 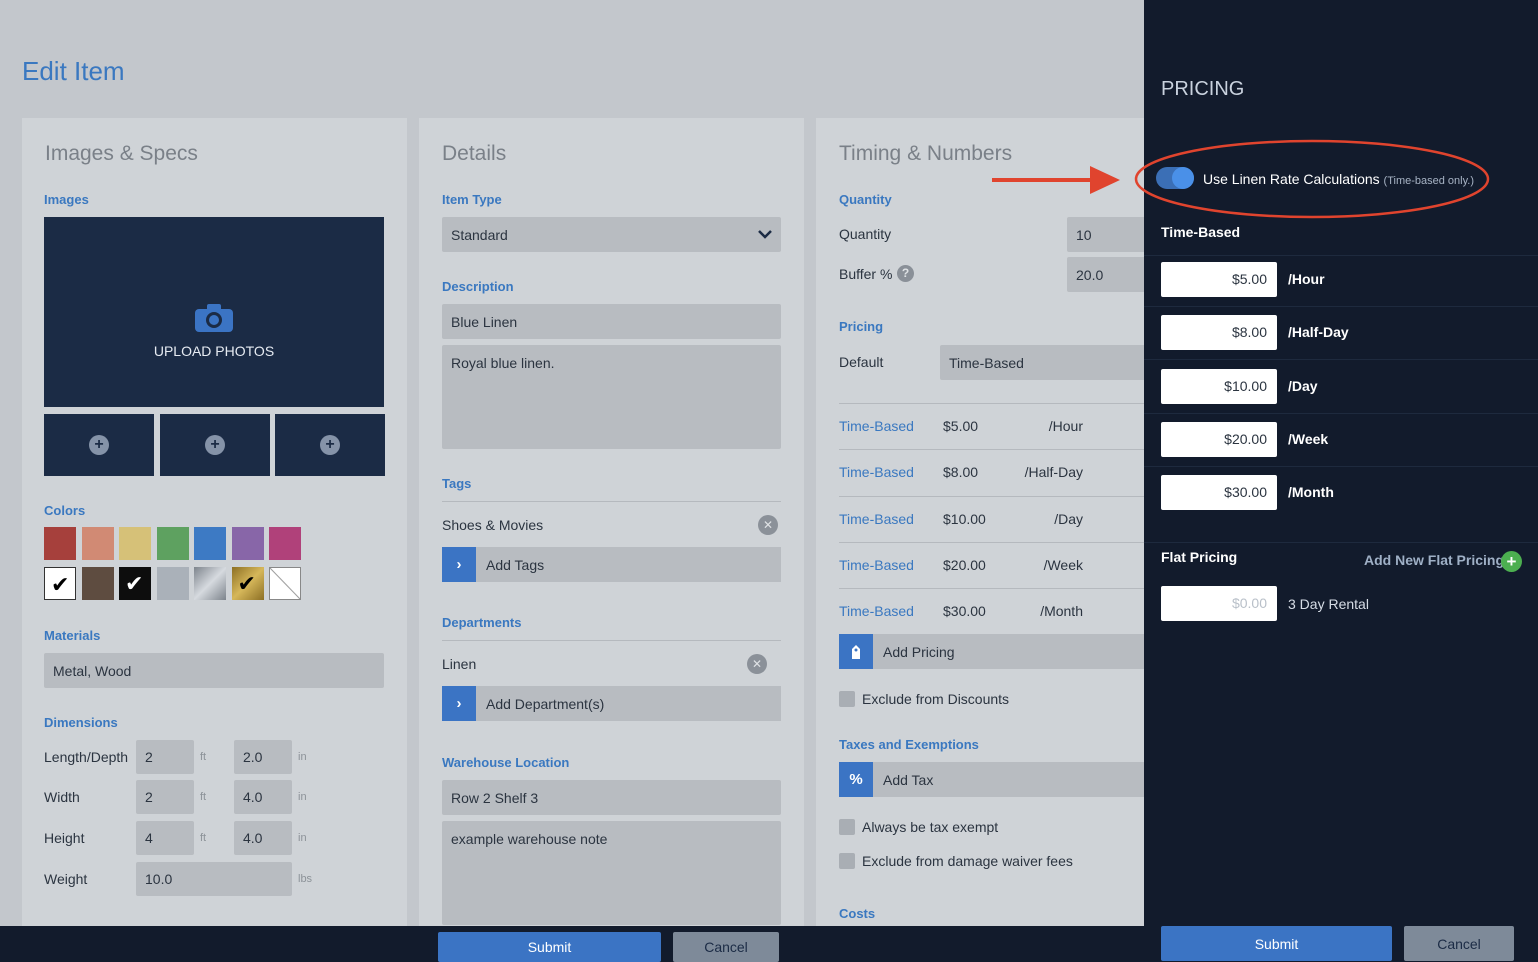 I want to click on pricing-amount: $10.00, so click(x=964, y=518).